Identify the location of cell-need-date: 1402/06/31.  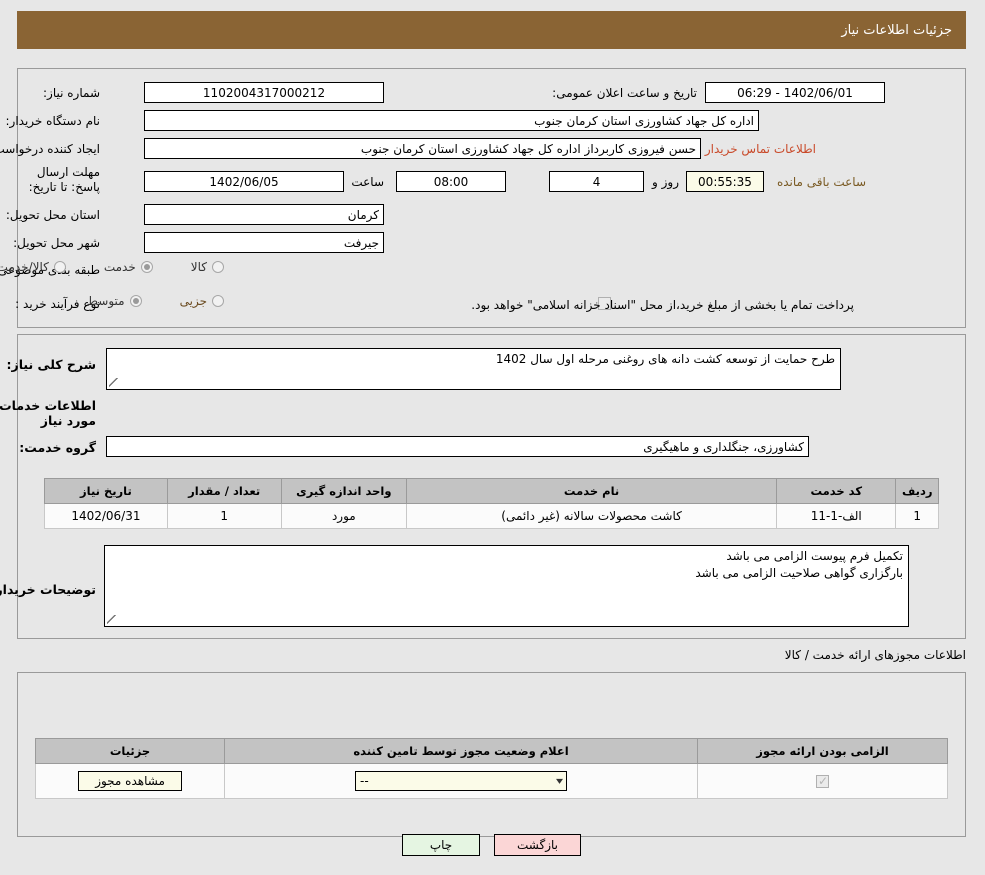
(107, 516).